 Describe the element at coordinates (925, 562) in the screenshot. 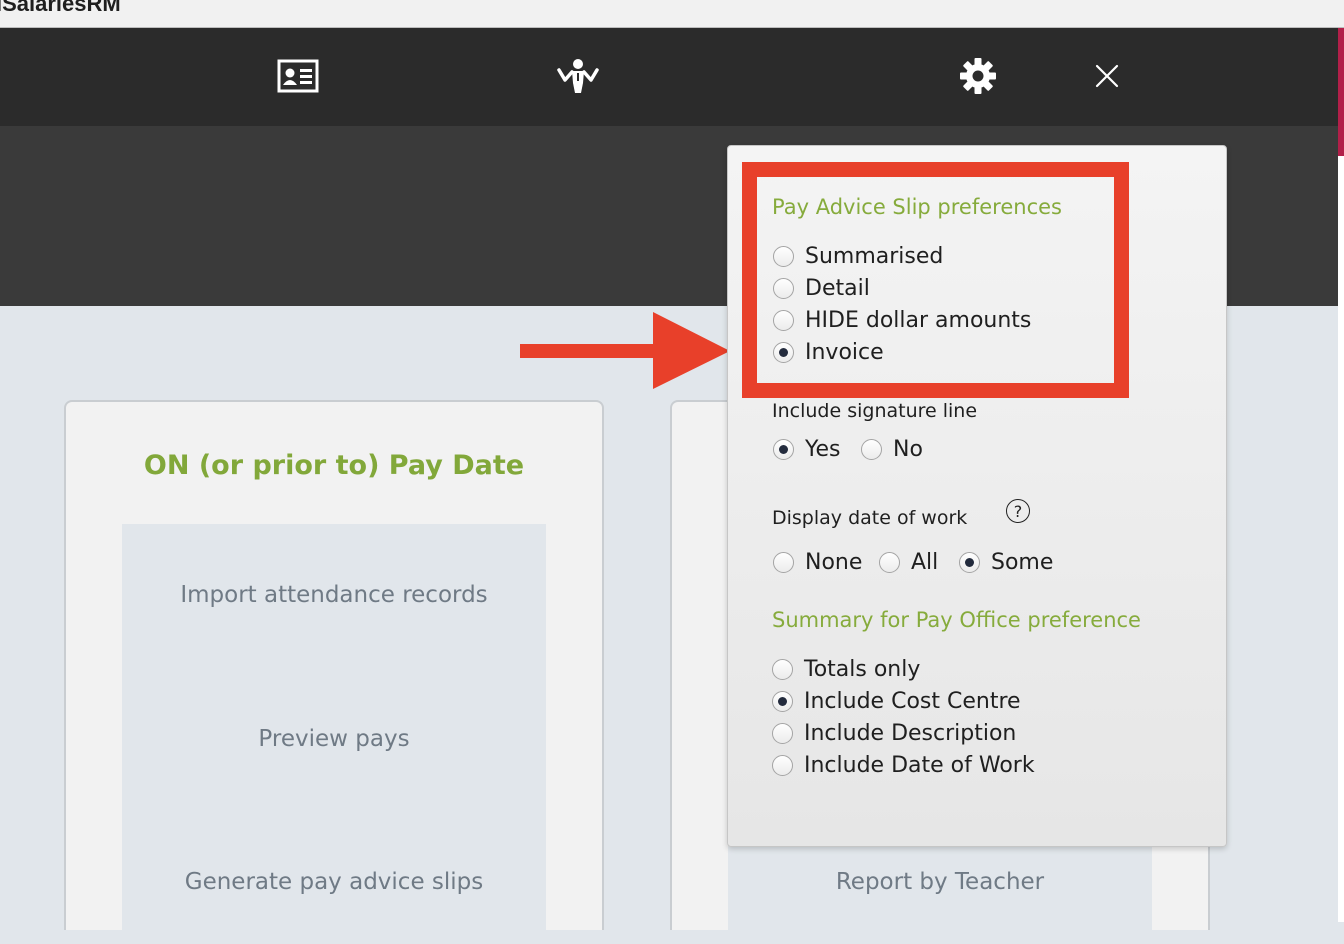

I see `option-label: All` at that location.